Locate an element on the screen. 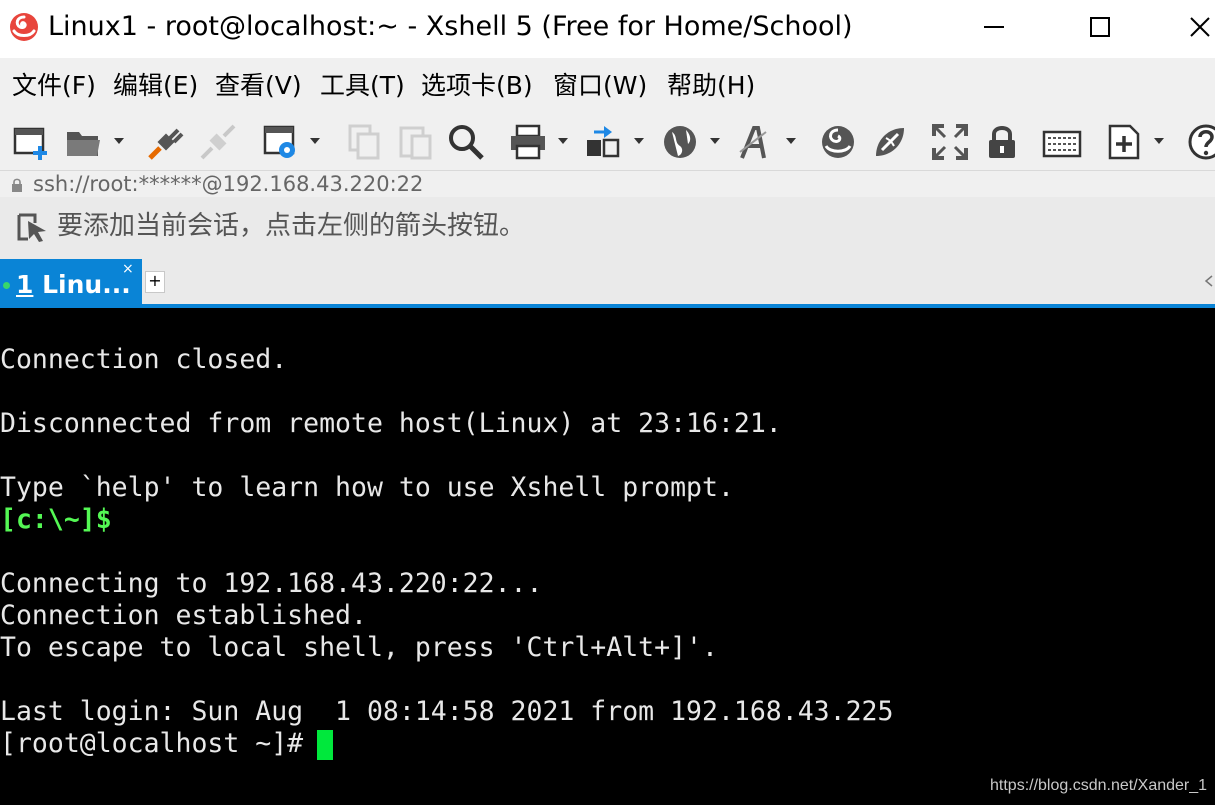 Image resolution: width=1215 pixels, height=805 pixels. menu-tabs: 选项卡(B) is located at coordinates (477, 86).